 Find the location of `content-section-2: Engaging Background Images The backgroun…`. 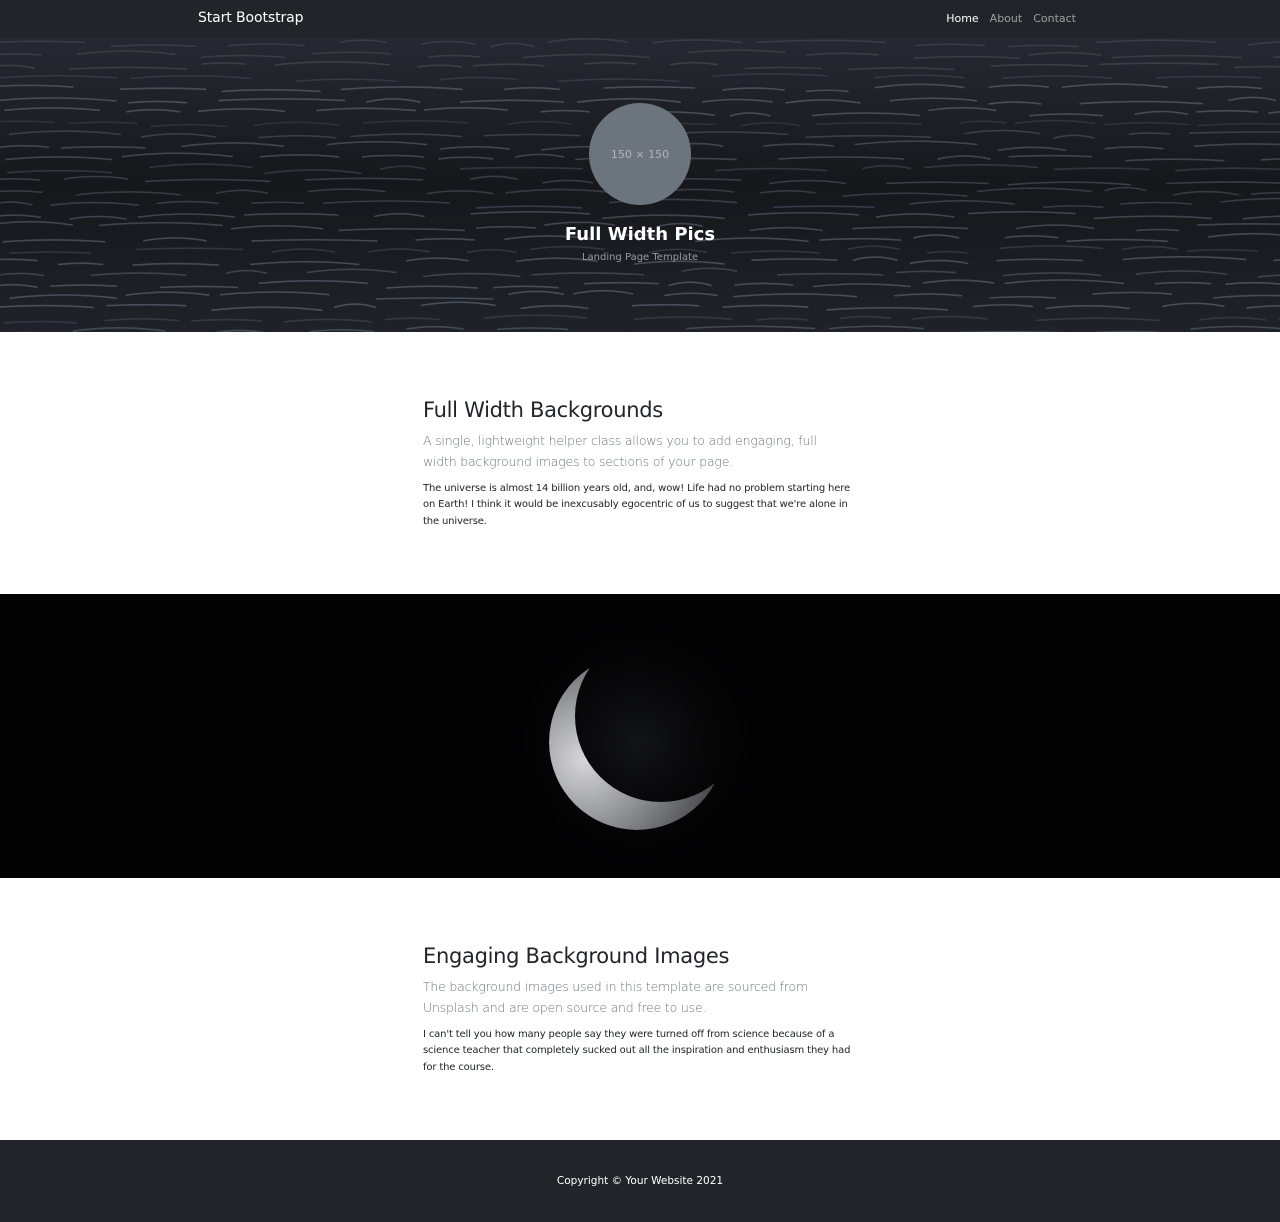

content-section-2: Engaging Background Images The backgroun… is located at coordinates (638, 1010).